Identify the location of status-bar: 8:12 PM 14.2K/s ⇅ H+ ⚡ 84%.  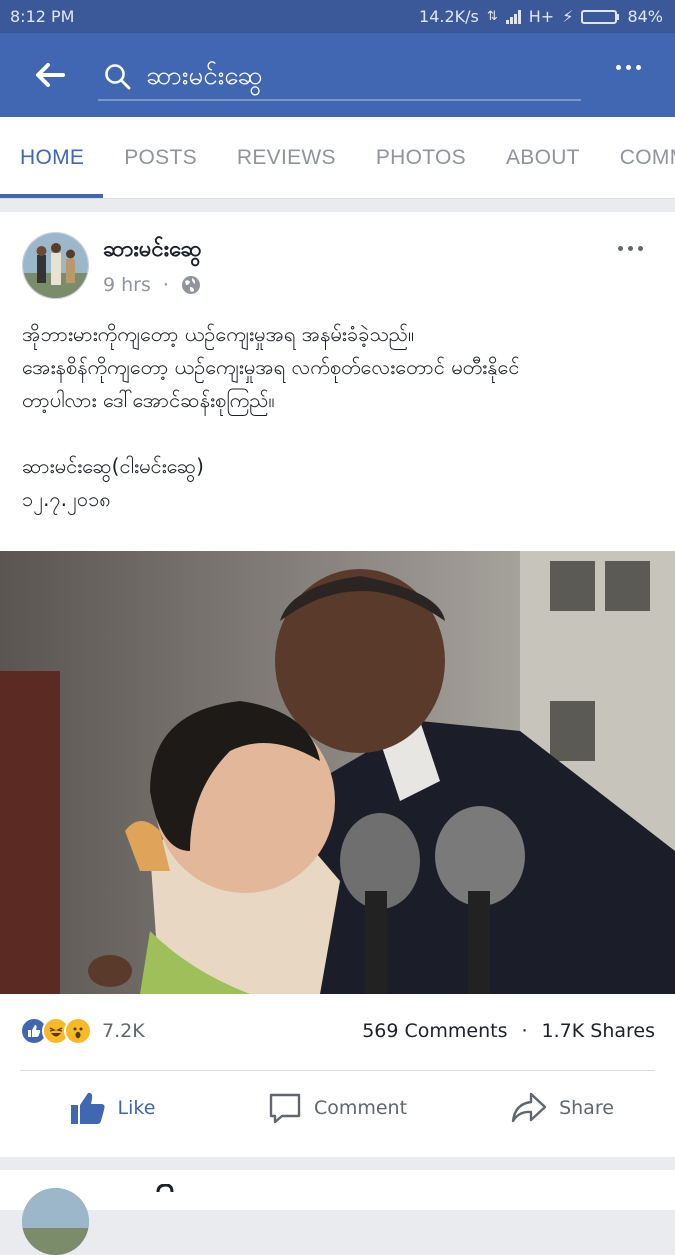
(337, 16).